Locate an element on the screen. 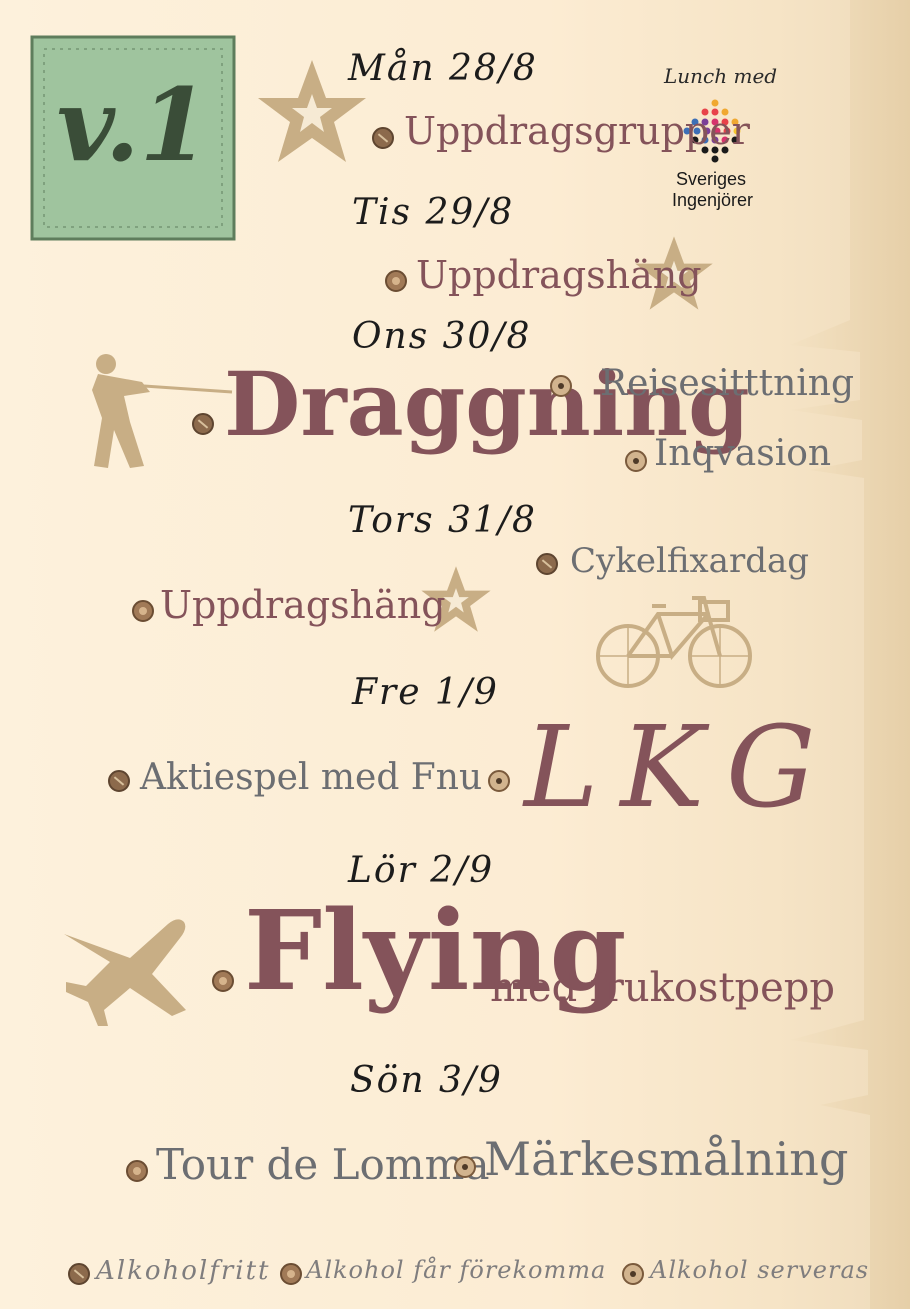 This screenshot has height=1309, width=910. event-name: Reisesitttning is located at coordinates (727, 383).